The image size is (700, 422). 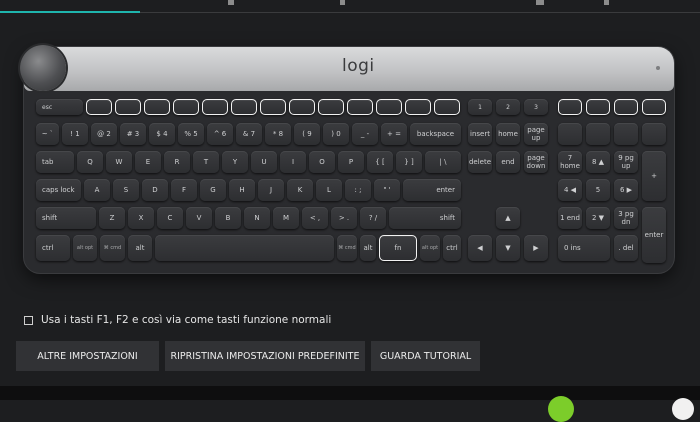 I want to click on key-7: & 7, so click(x=249, y=134).